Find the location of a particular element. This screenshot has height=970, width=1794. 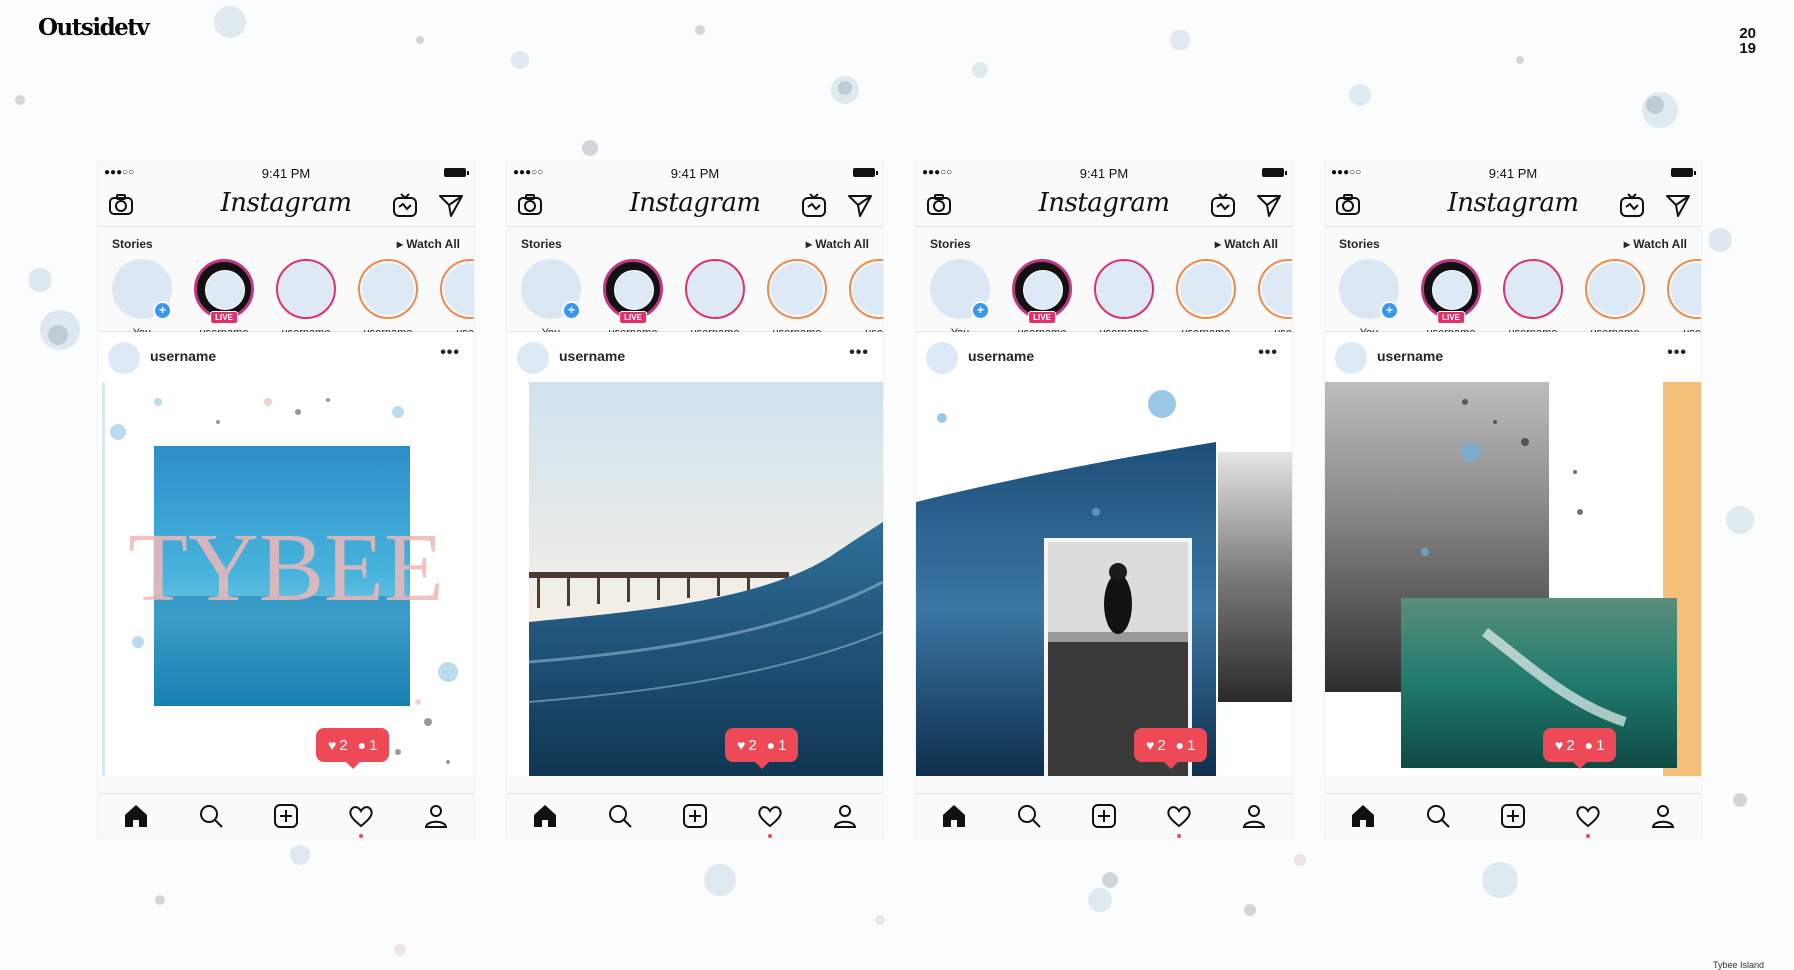

app-header: Instagram is located at coordinates (286, 205).